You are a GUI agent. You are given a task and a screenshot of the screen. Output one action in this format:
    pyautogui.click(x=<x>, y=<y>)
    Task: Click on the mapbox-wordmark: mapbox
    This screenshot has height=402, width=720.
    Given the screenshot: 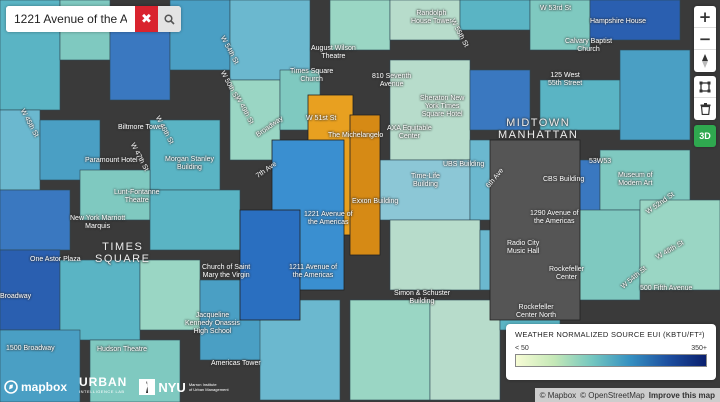 What is the action you would take?
    pyautogui.click(x=44, y=387)
    